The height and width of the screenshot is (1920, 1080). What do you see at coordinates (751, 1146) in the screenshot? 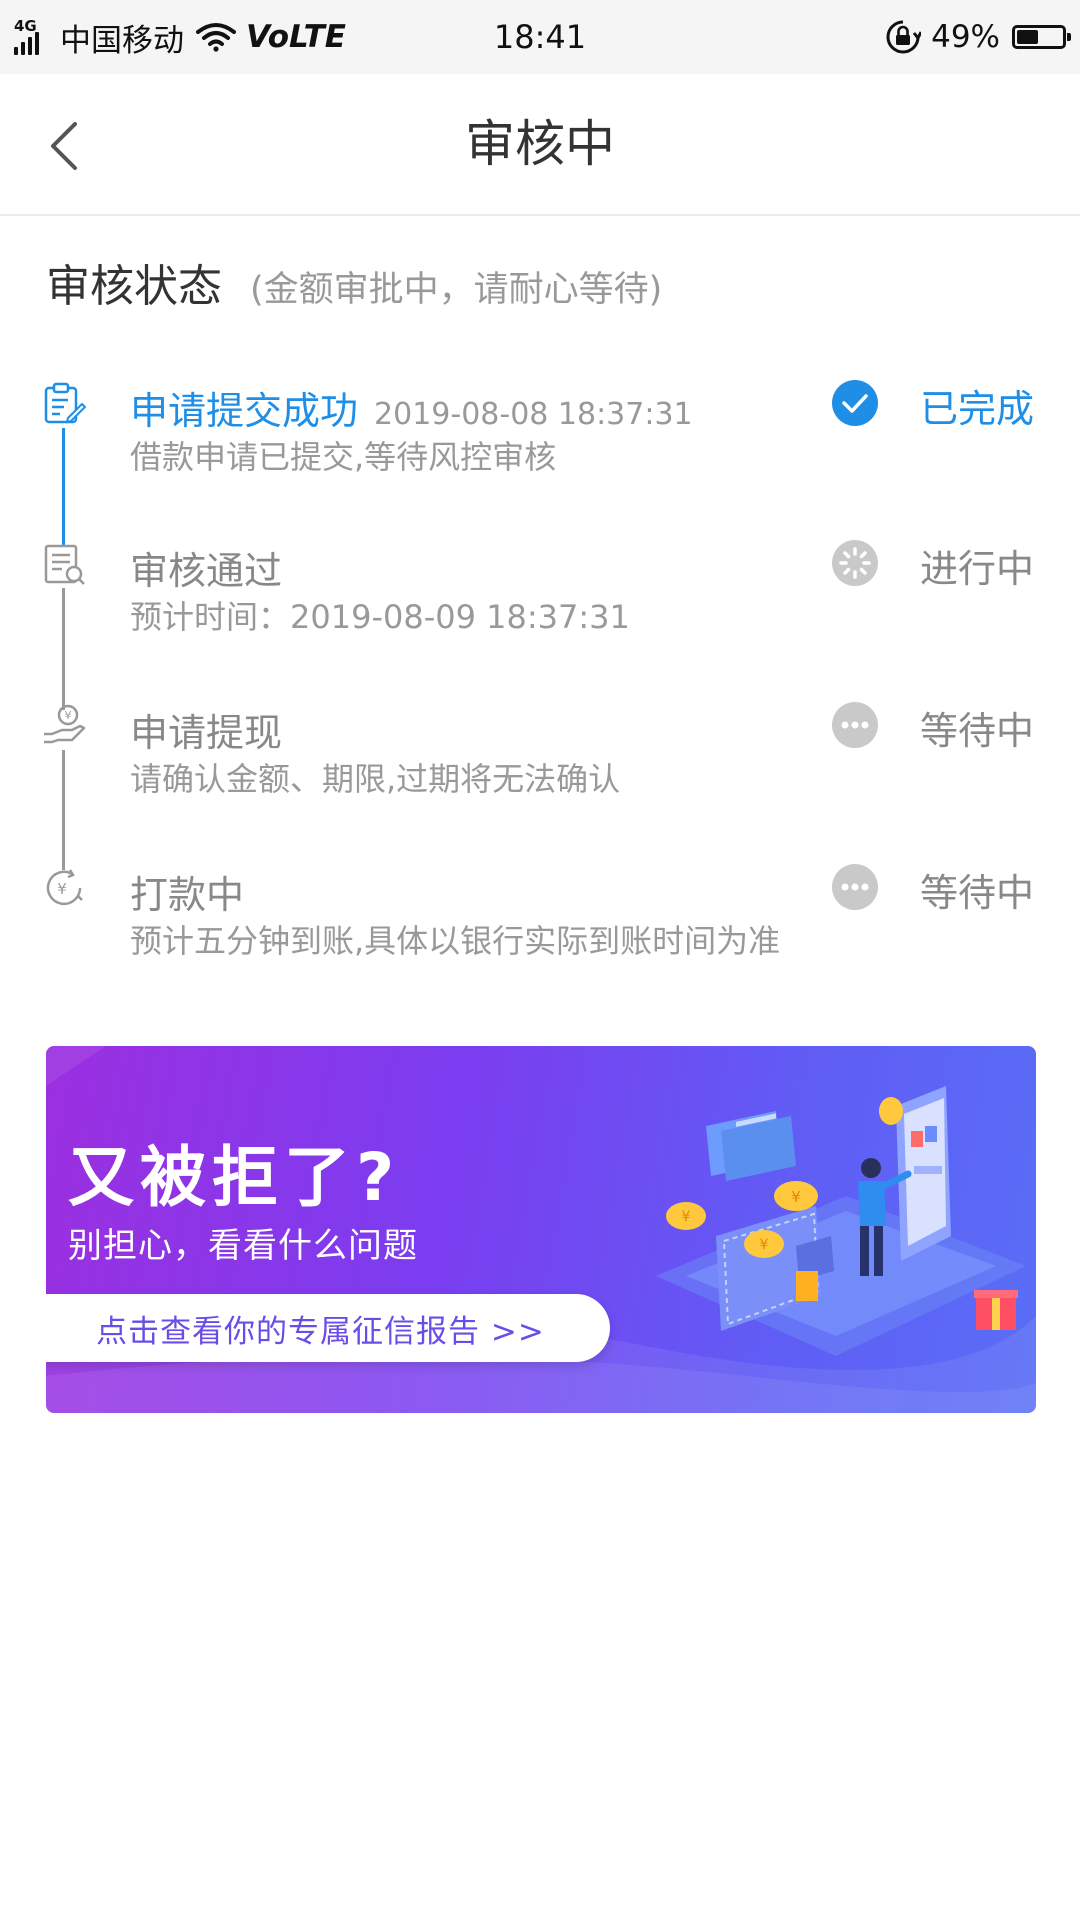
I see `credit-card-icon` at bounding box center [751, 1146].